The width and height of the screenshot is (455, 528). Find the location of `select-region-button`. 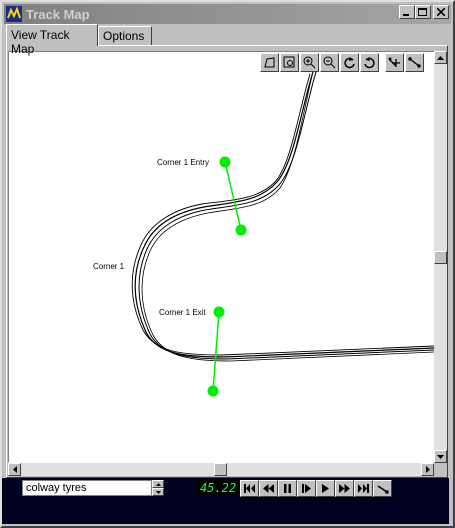

select-region-button is located at coordinates (269, 62).